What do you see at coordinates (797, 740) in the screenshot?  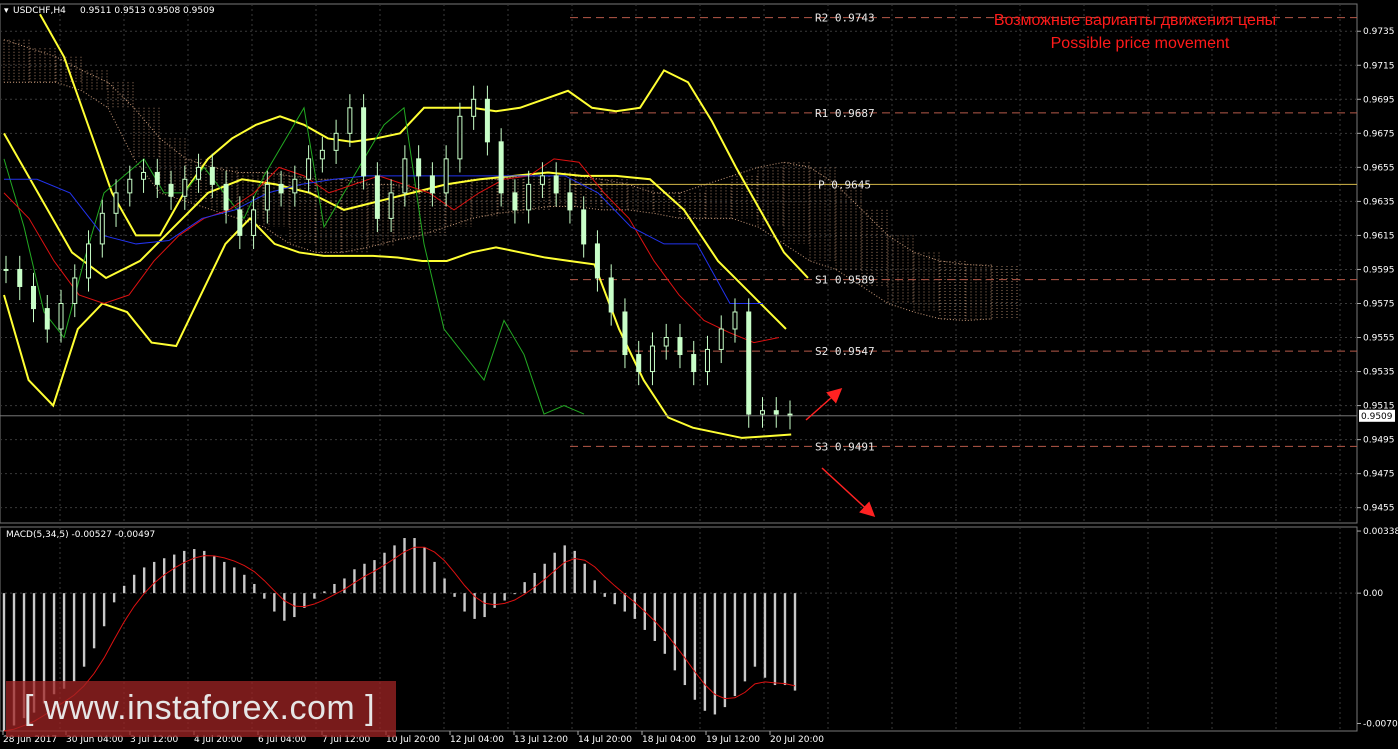 I see `x-tick-label: 20 Jul 20:00` at bounding box center [797, 740].